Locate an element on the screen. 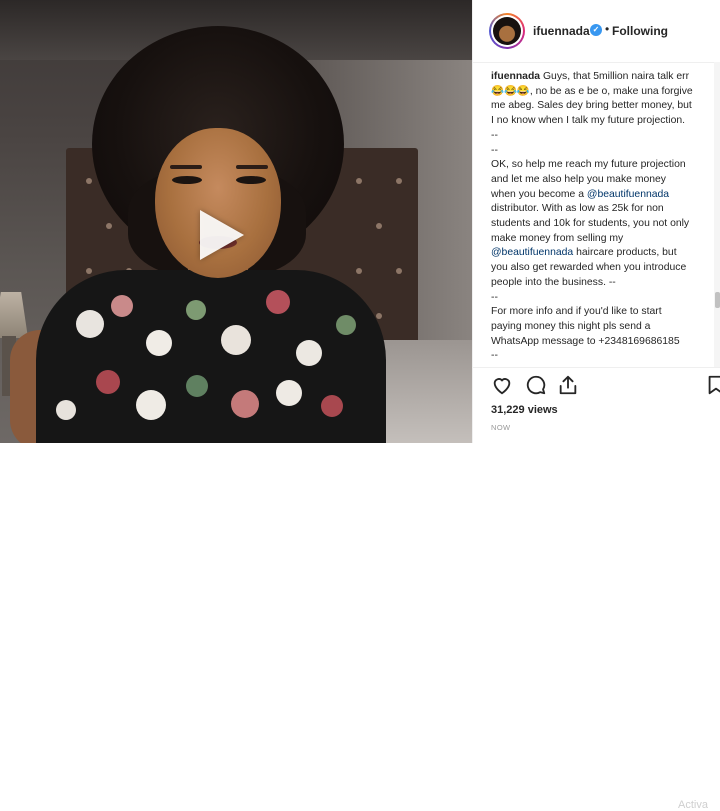 This screenshot has width=720, height=811. right-eye is located at coordinates (251, 180).